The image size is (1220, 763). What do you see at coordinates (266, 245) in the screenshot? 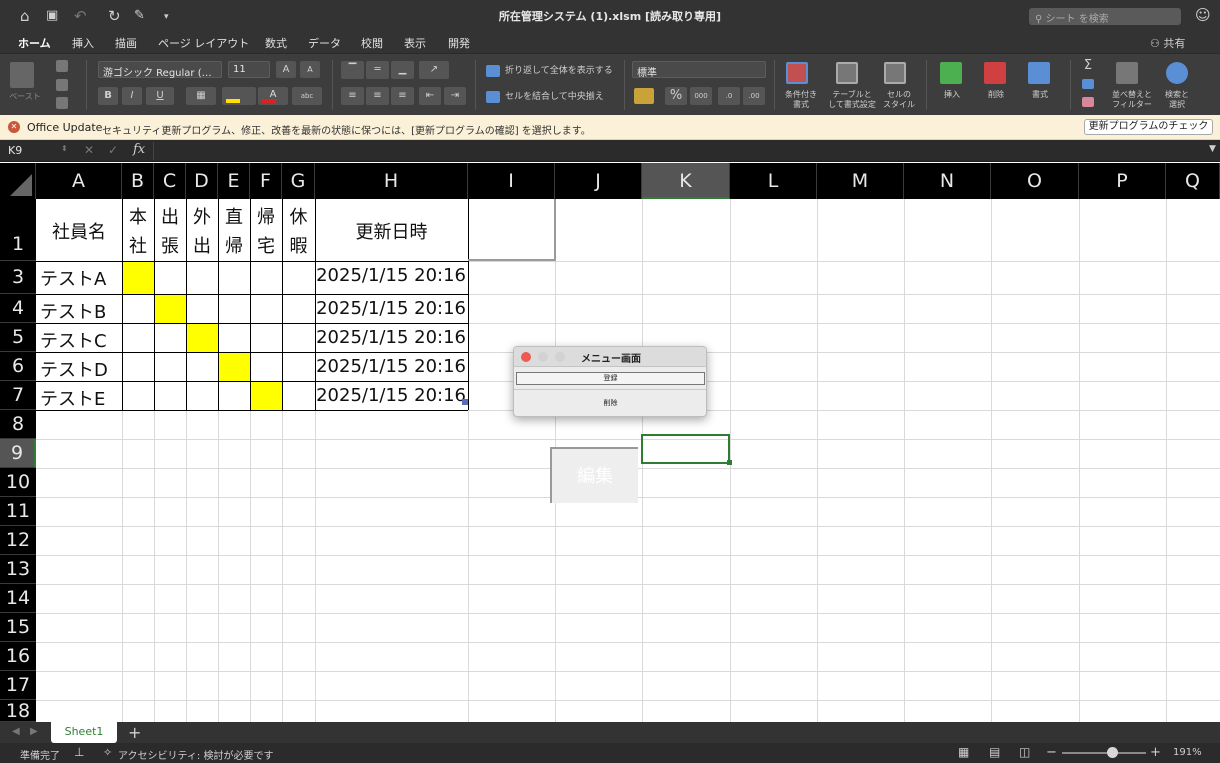
I see `header-status-char: 宅` at bounding box center [266, 245].